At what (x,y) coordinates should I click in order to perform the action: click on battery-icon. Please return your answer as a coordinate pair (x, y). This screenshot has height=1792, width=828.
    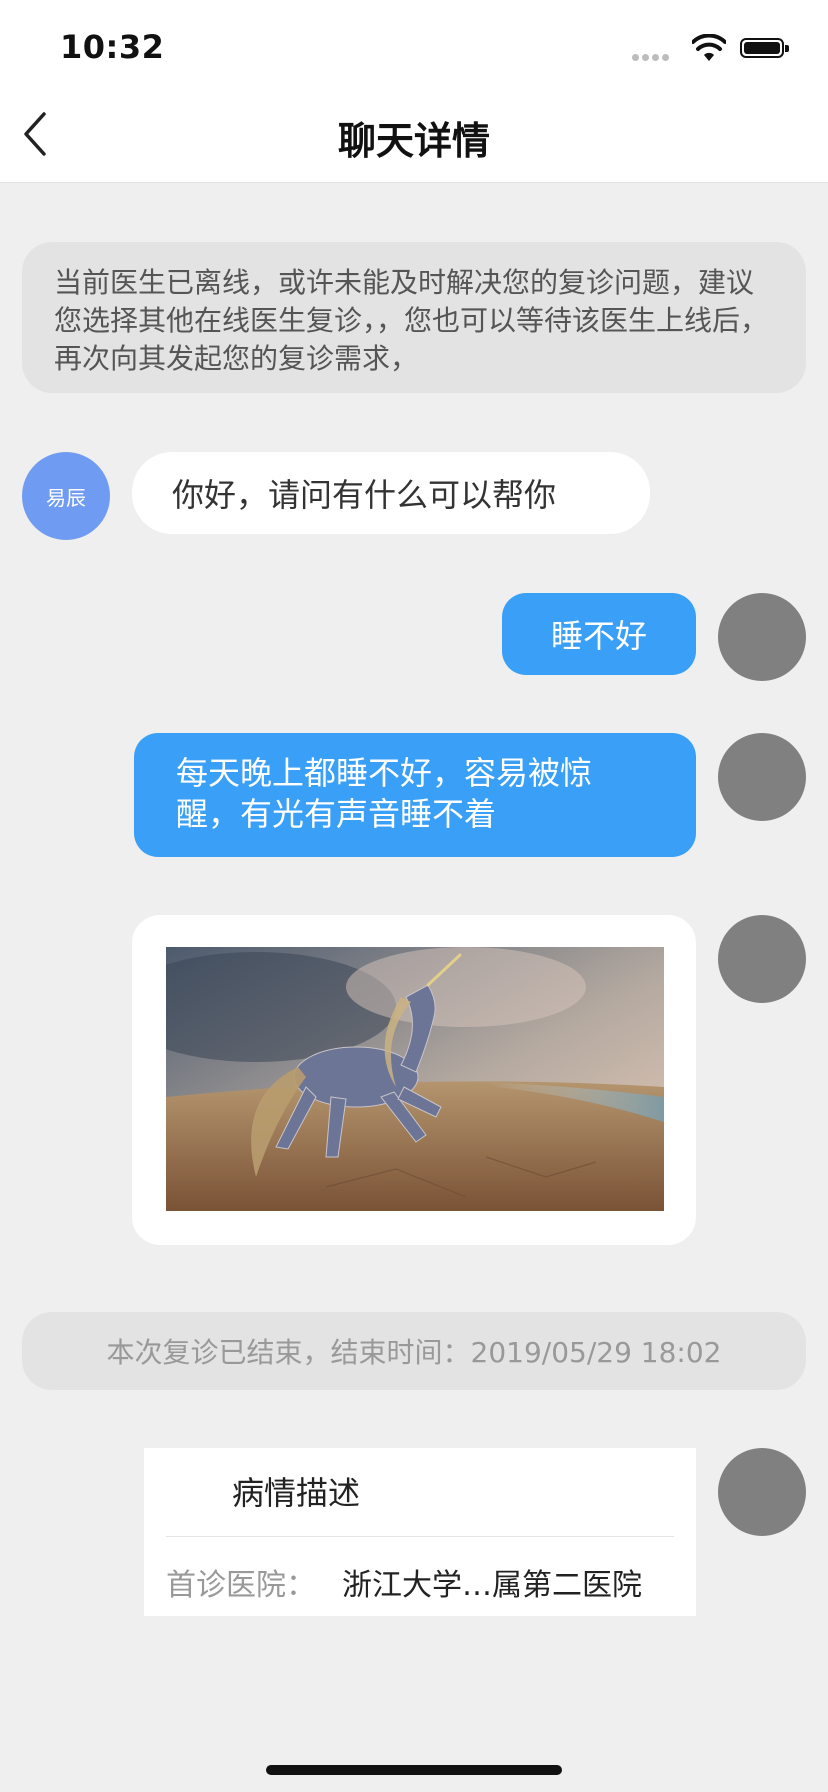
    Looking at the image, I should click on (764, 48).